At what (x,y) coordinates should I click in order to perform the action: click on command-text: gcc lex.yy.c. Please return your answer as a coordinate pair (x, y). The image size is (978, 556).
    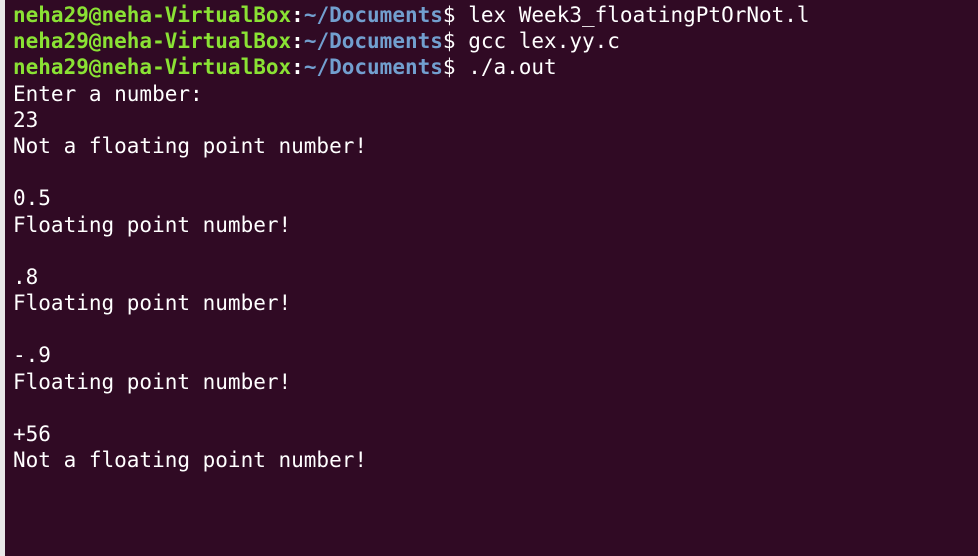
    Looking at the image, I should click on (544, 41).